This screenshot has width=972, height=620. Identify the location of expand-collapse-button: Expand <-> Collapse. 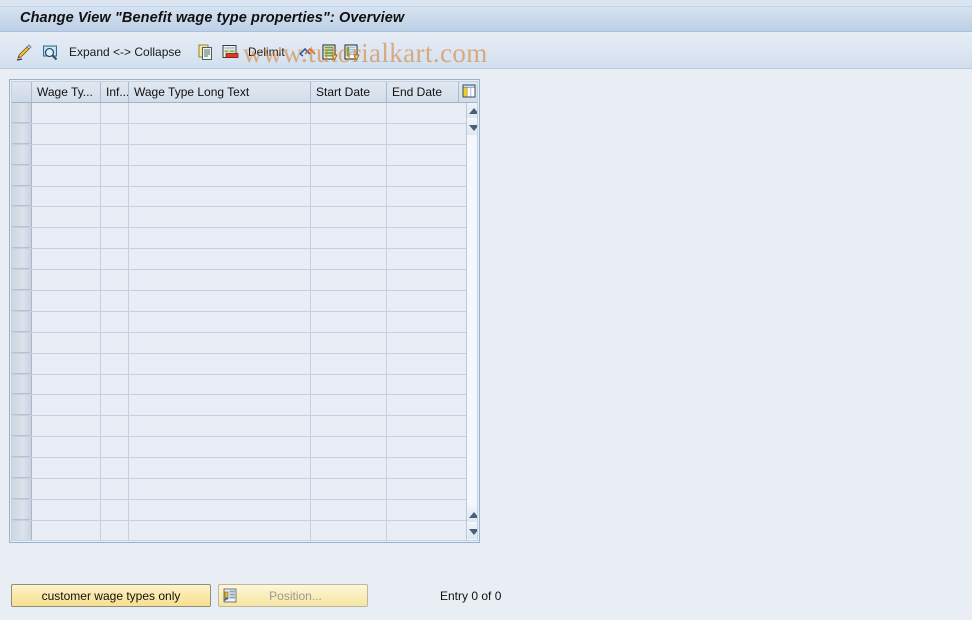
(125, 52).